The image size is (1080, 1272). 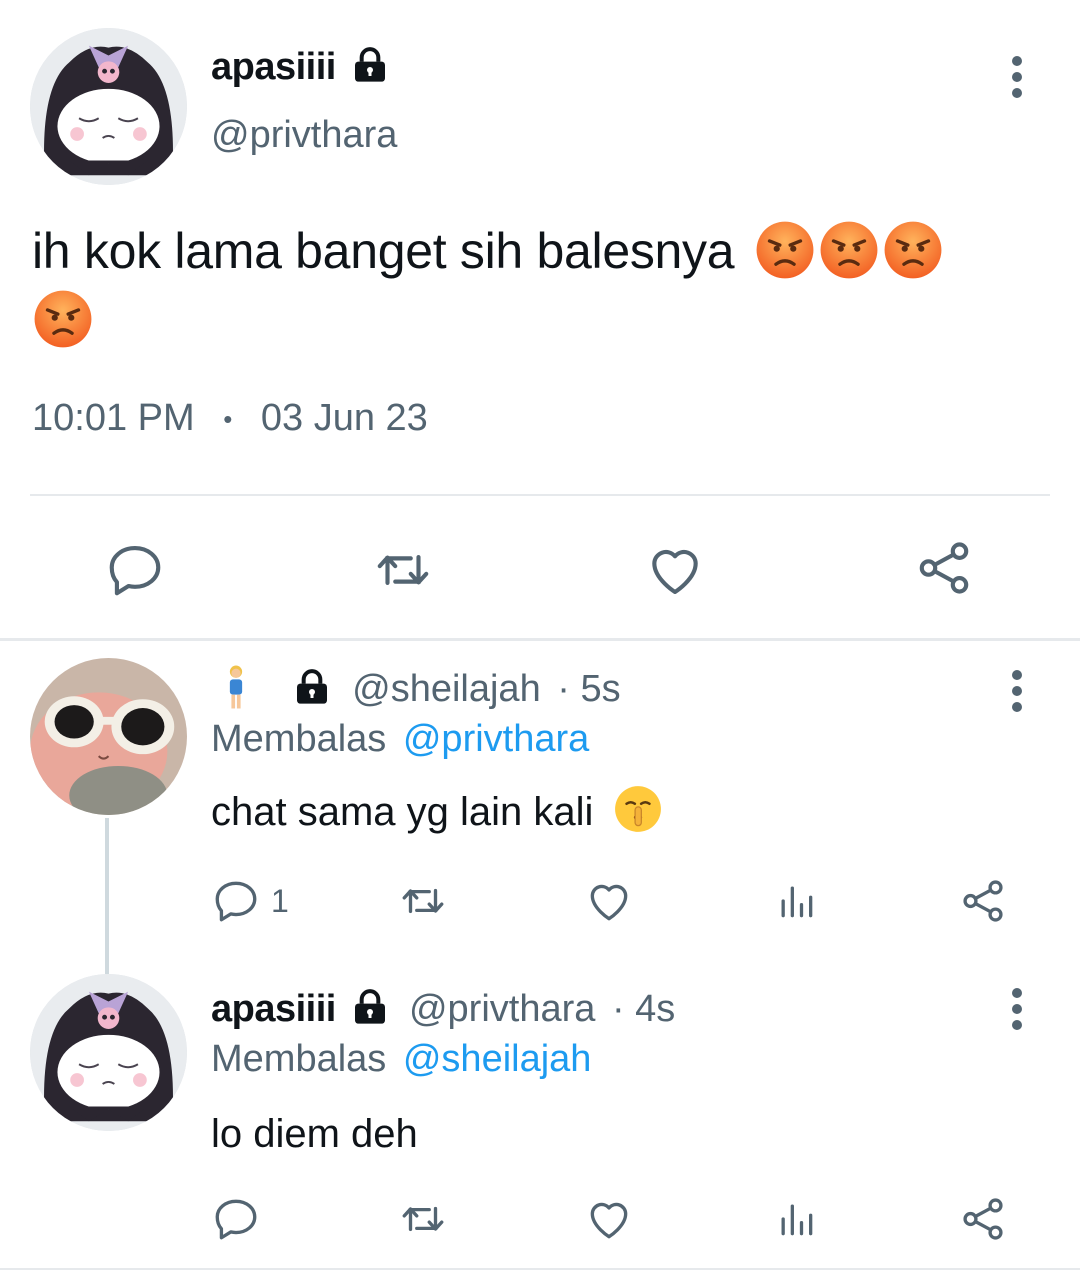 I want to click on replying-to: Membalas @privthara, so click(x=400, y=739).